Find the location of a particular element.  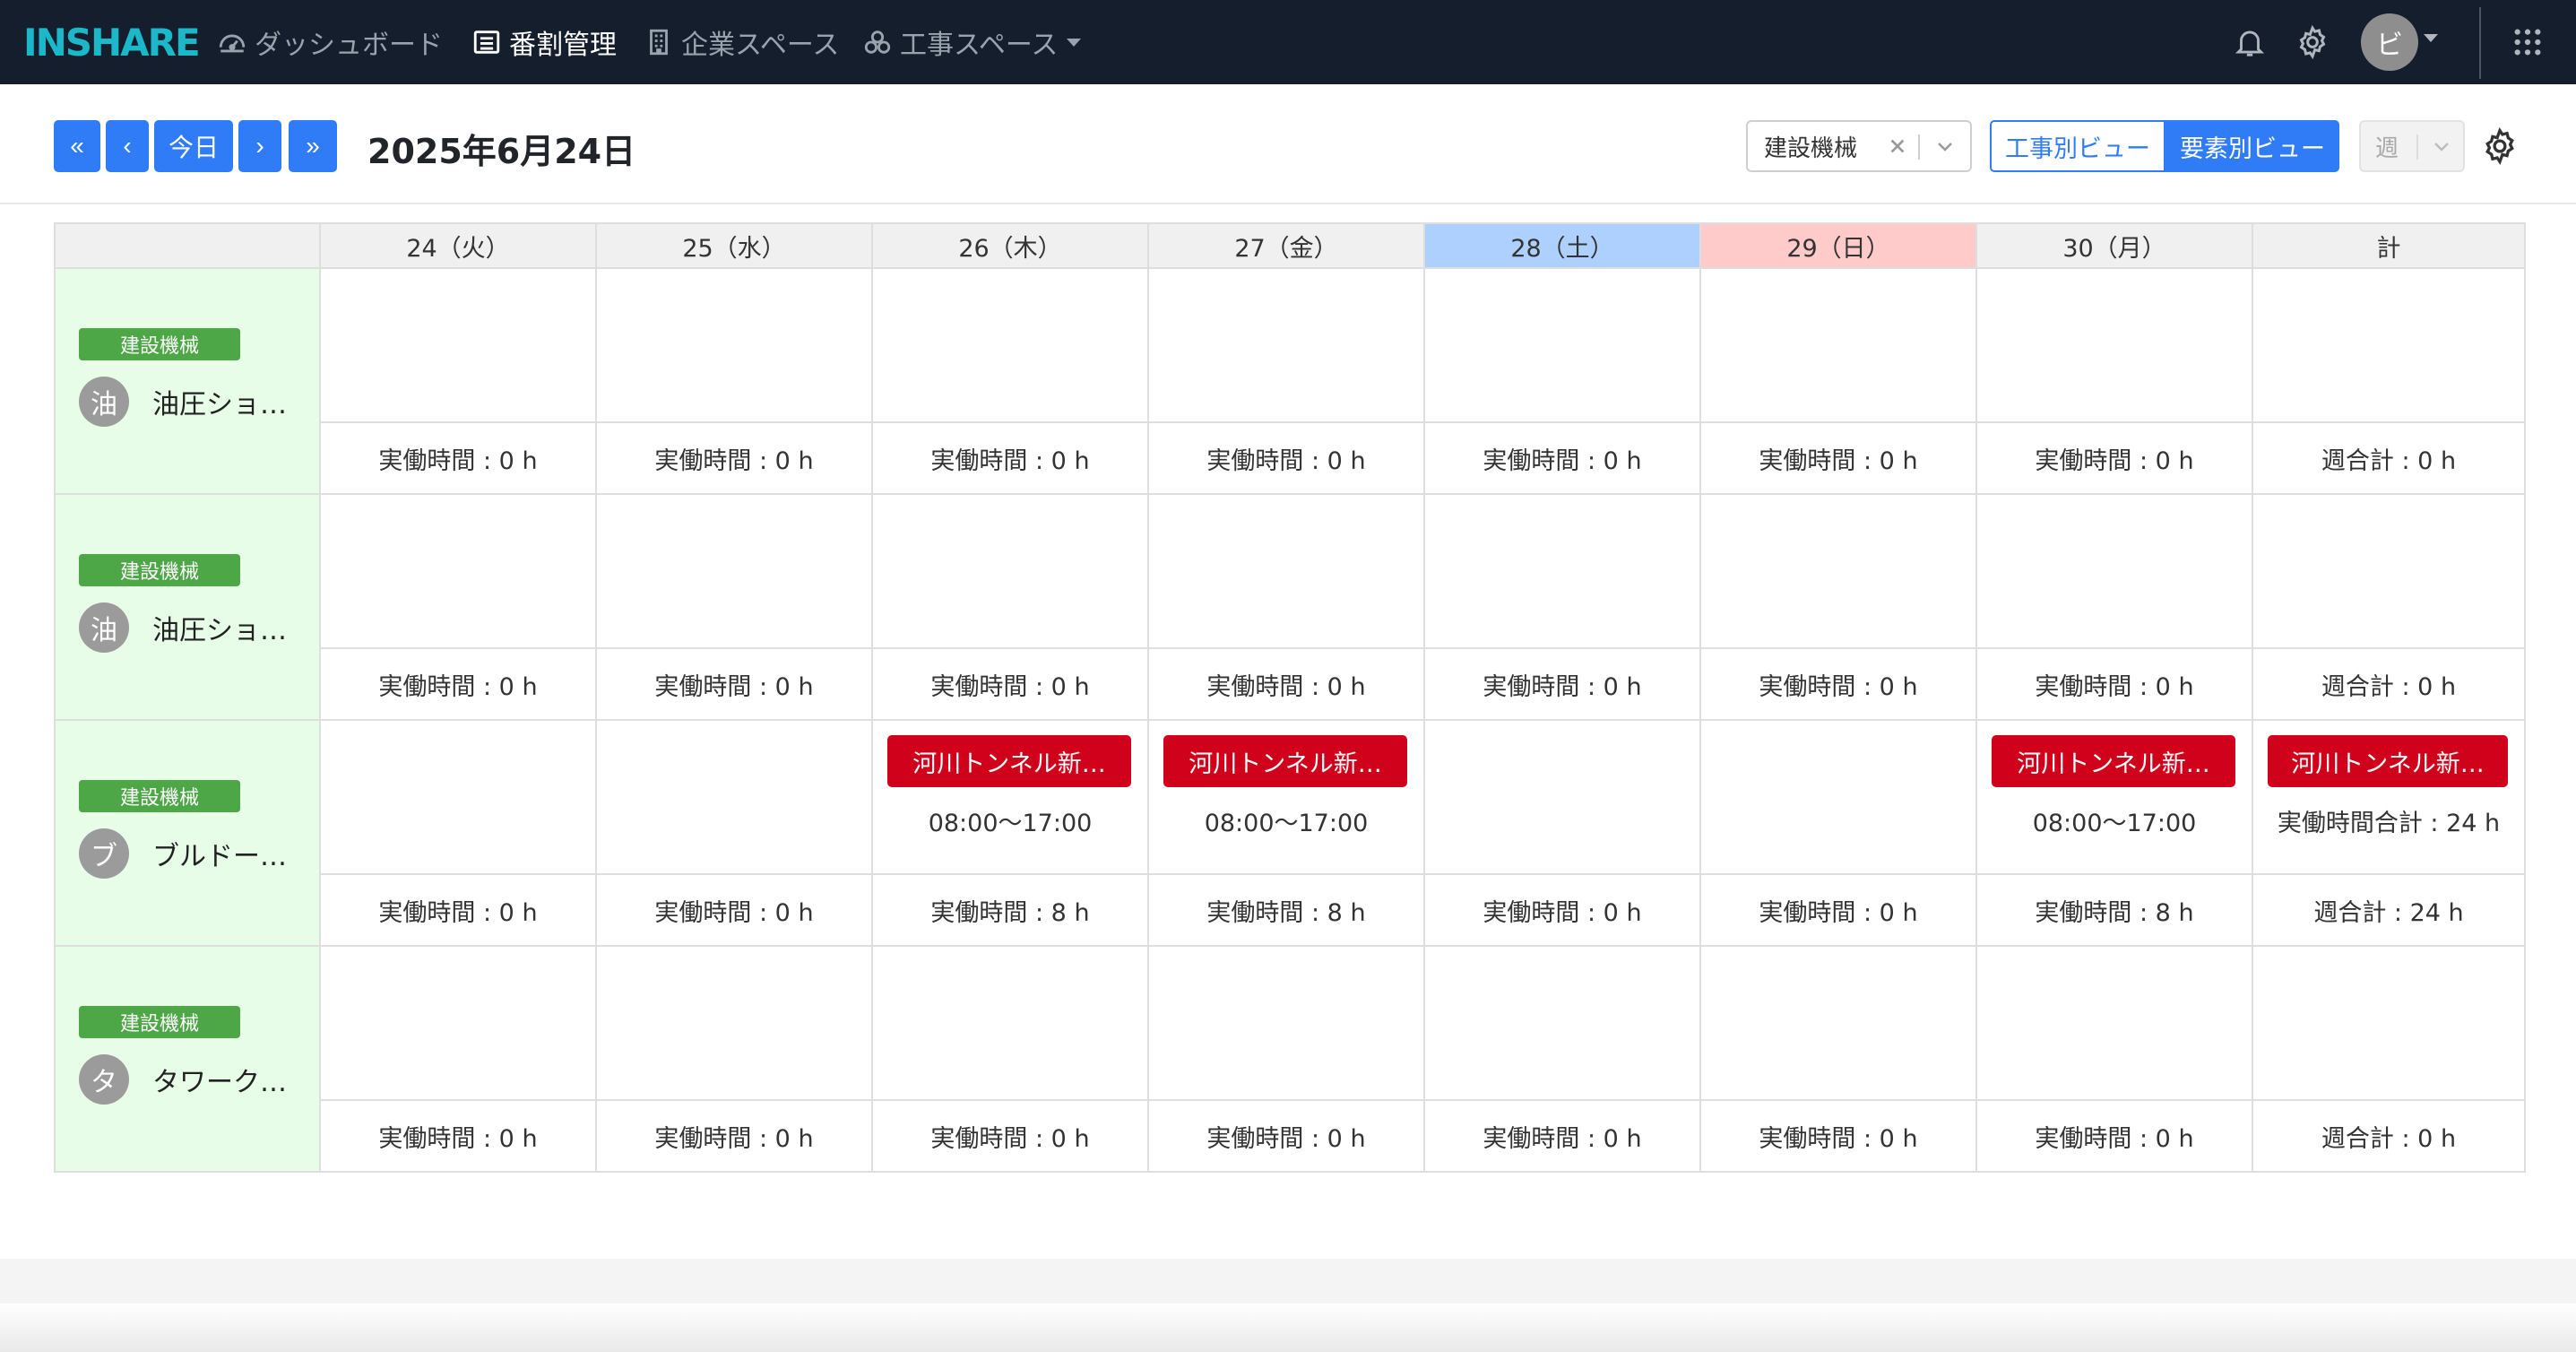

weekly-total: 週合計 : 0 h is located at coordinates (2389, 685).